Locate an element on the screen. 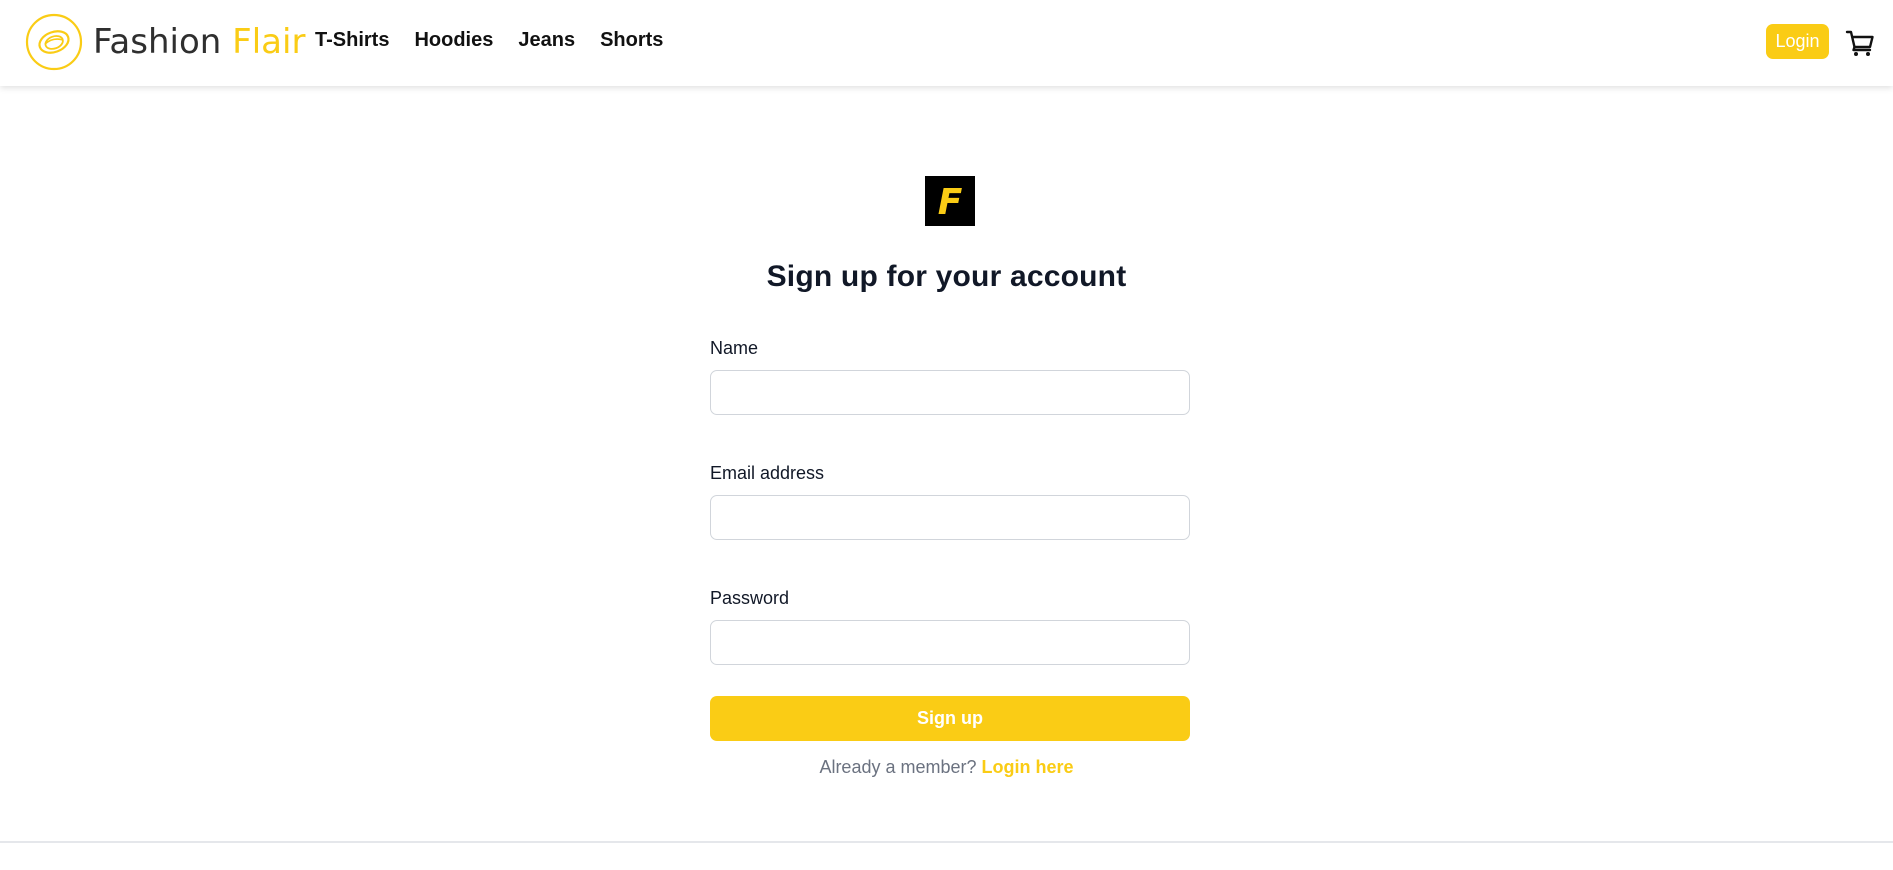  login-prompt: Already a member? Login here is located at coordinates (946, 767).